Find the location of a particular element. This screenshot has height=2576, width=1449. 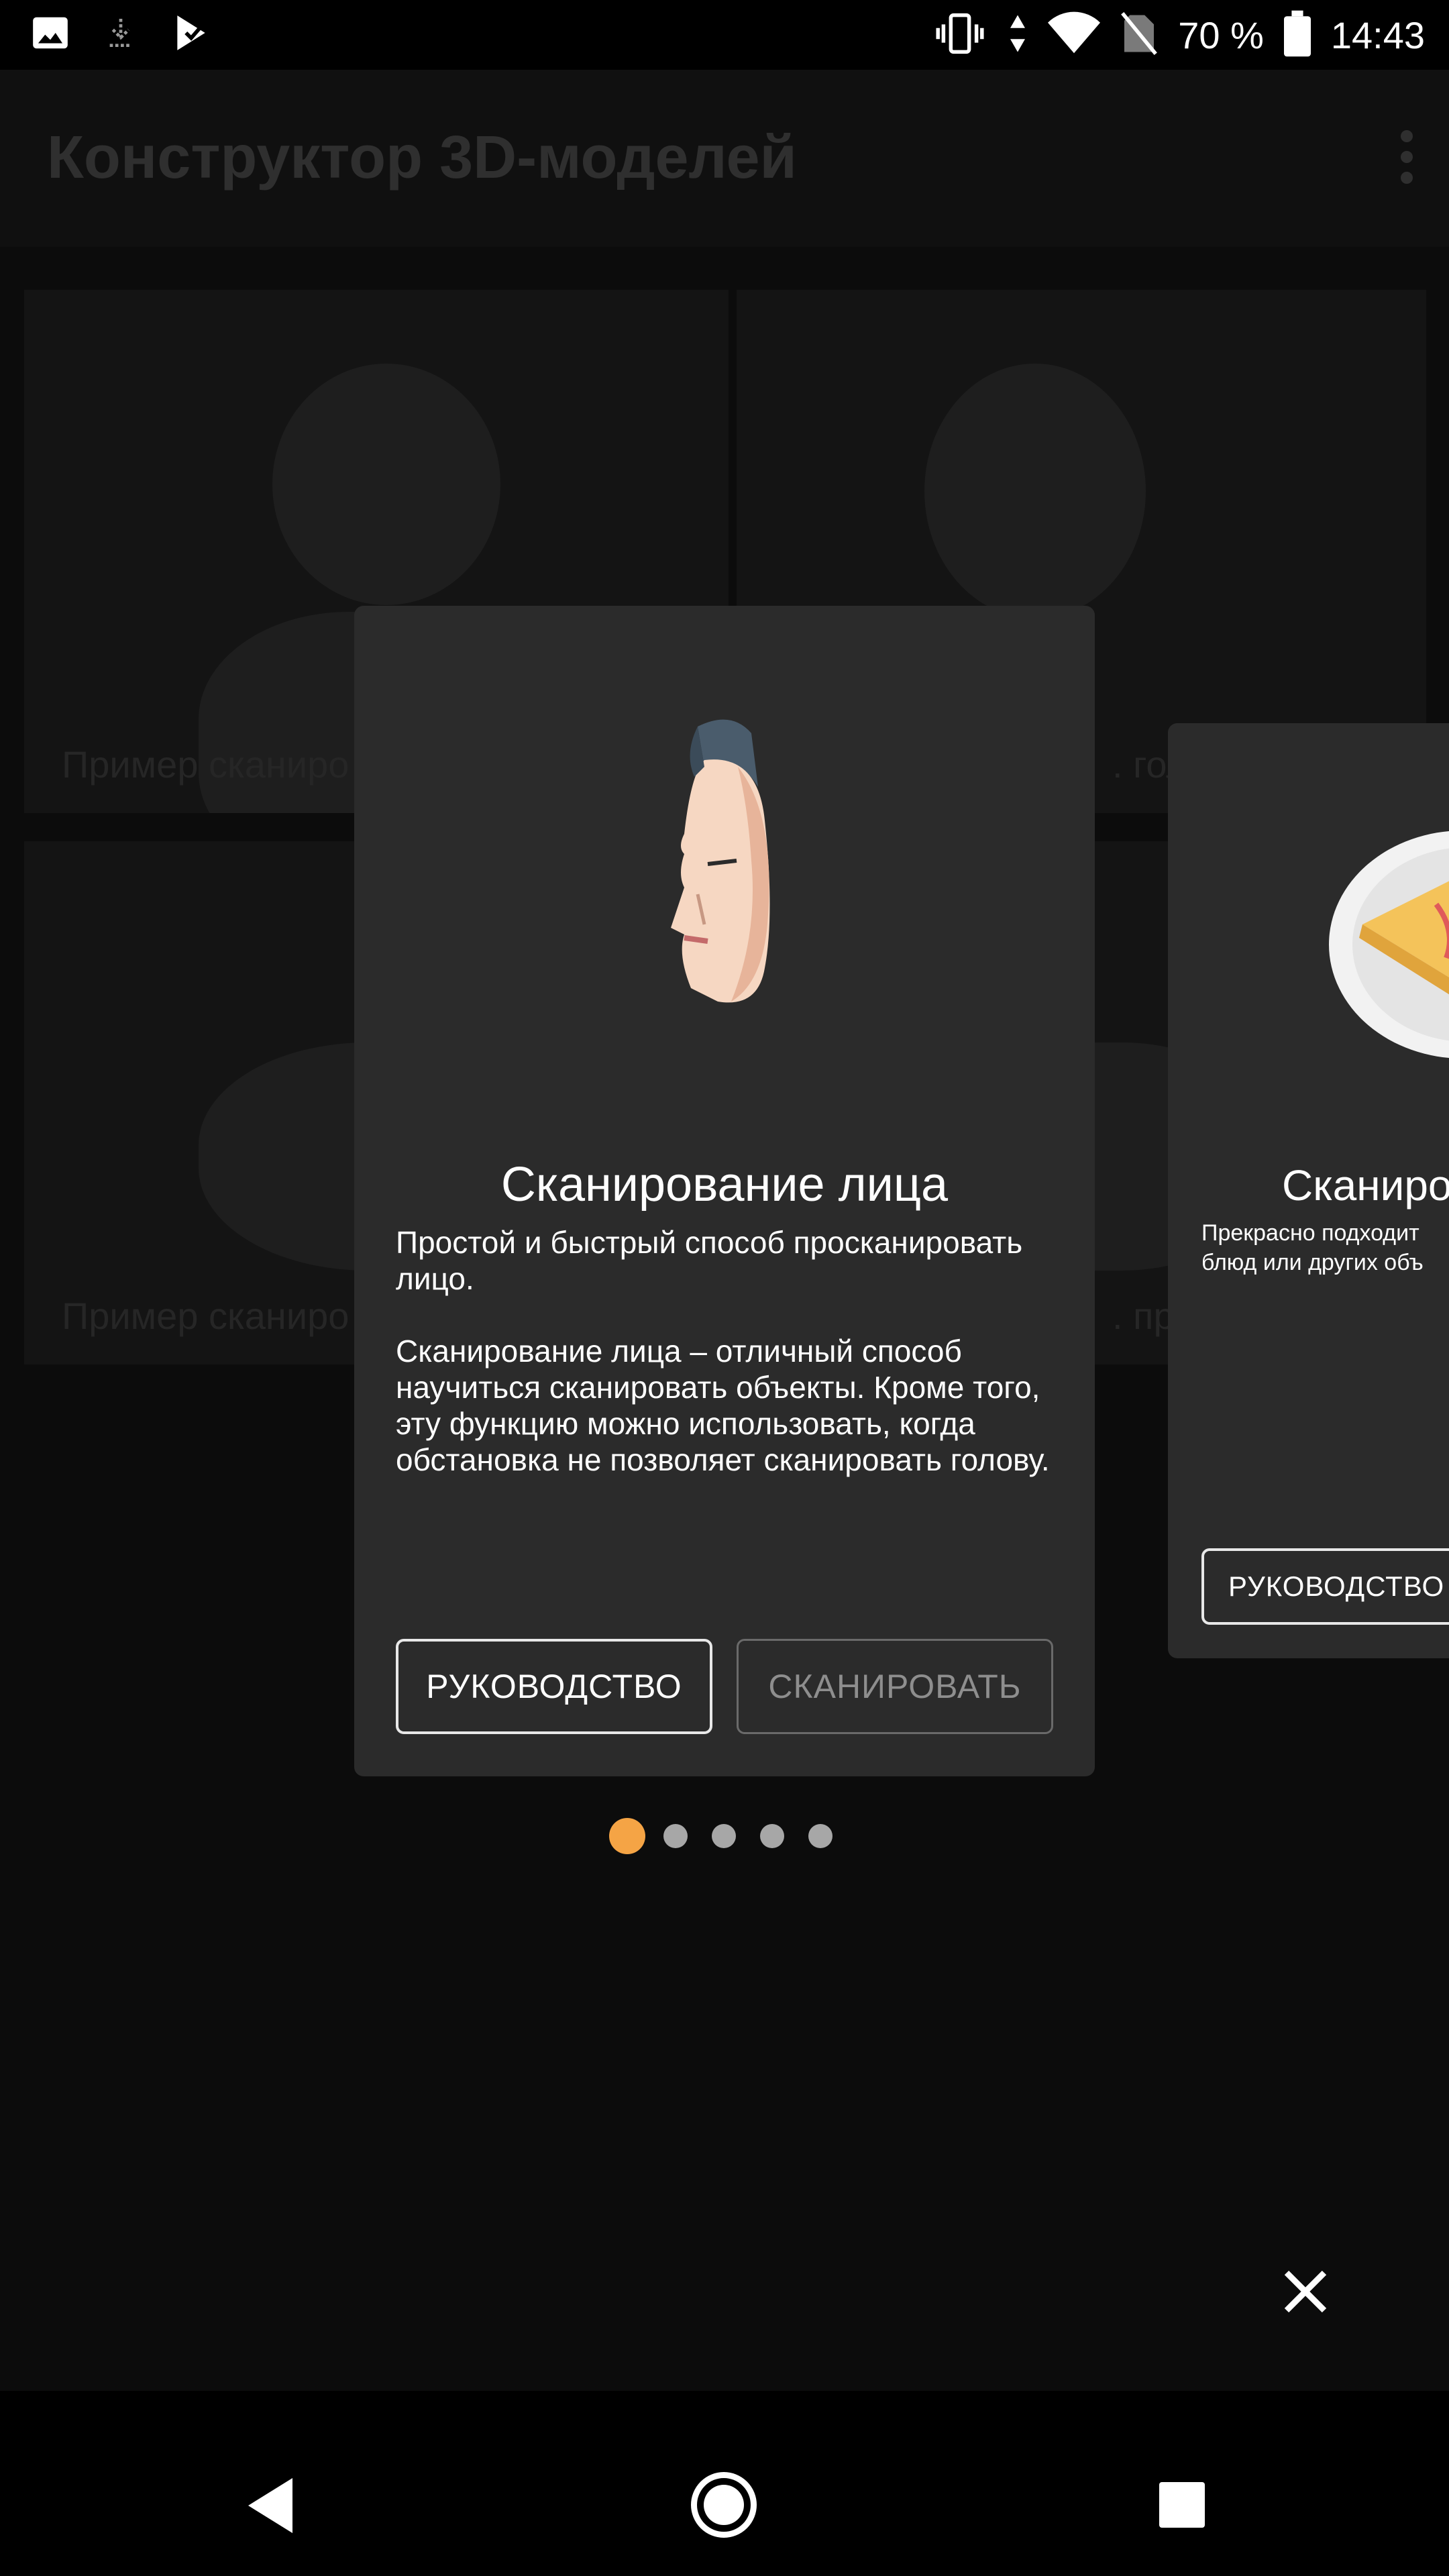

card-title: Сканирование лица is located at coordinates (724, 1185).